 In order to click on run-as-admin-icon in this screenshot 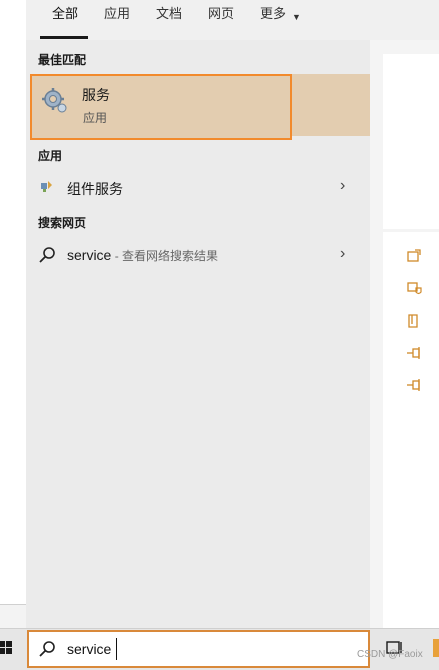, I will do `click(415, 288)`.